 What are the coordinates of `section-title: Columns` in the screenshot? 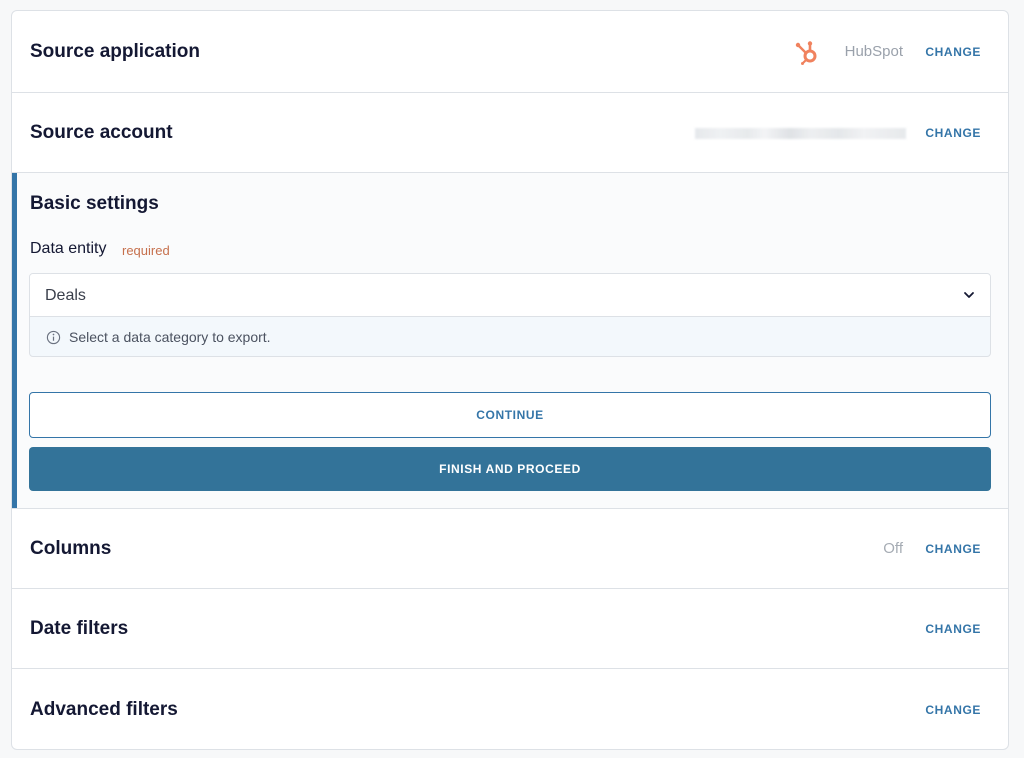 It's located at (71, 548).